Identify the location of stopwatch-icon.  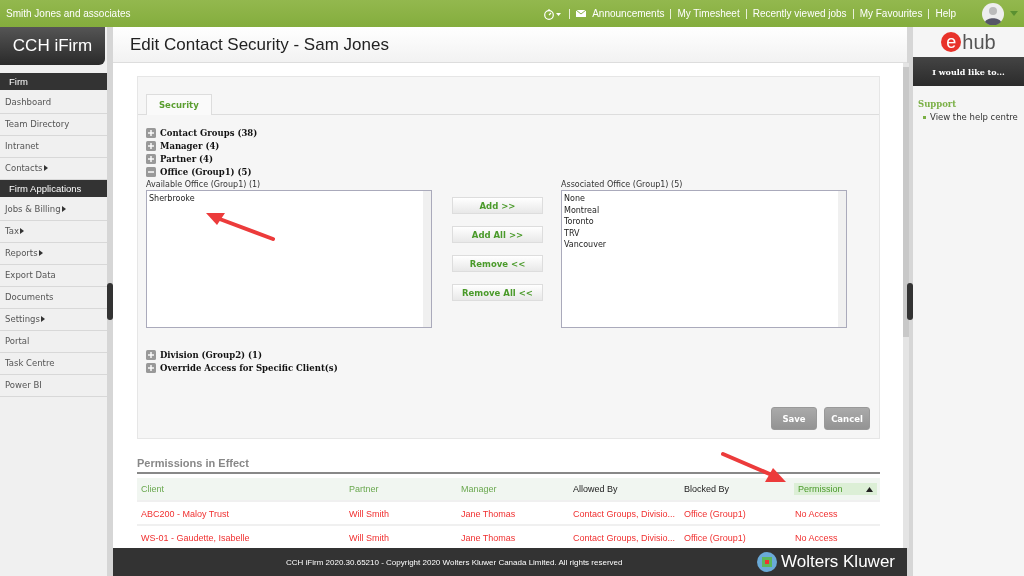
(553, 13).